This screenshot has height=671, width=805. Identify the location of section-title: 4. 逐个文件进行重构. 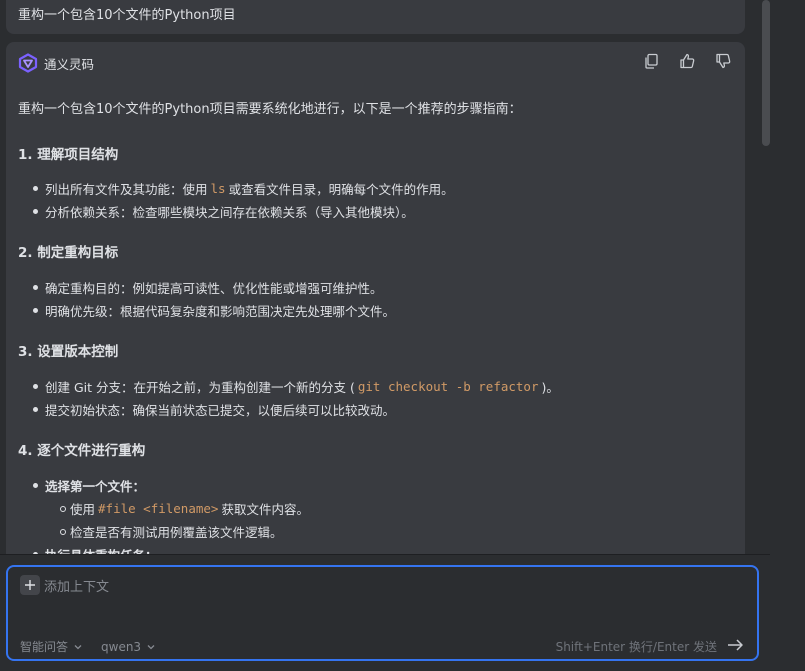
(82, 451).